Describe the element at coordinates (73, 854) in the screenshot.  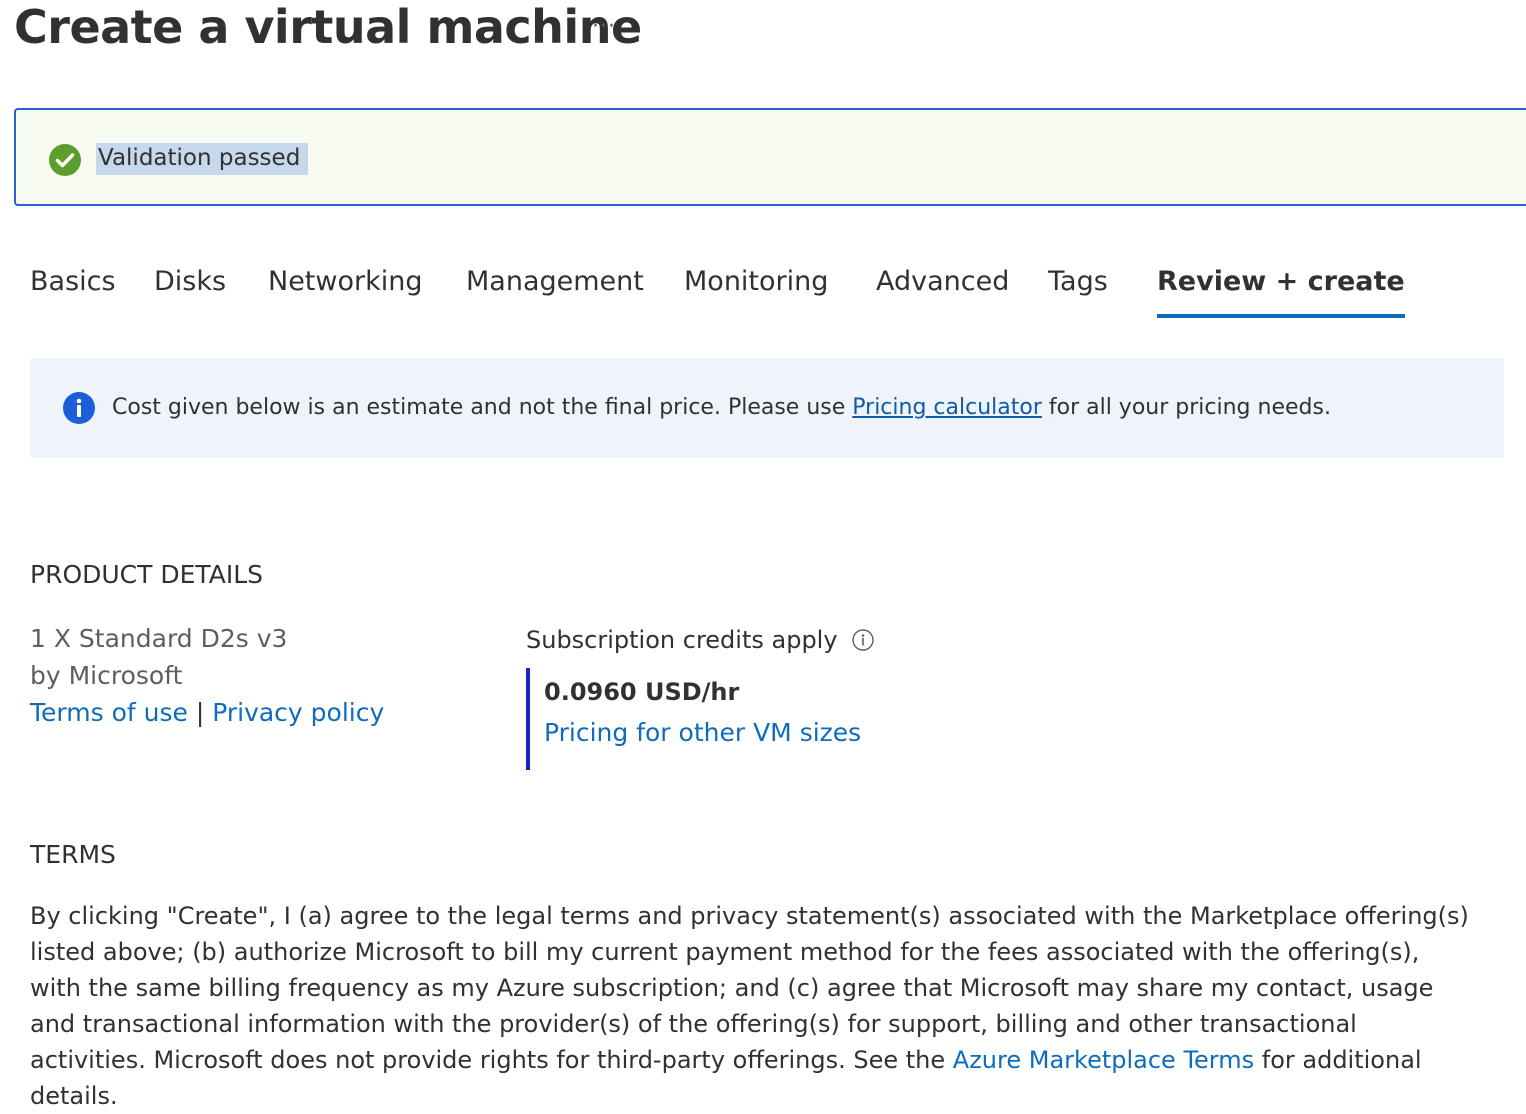
I see `terms-heading: TERMS` at that location.